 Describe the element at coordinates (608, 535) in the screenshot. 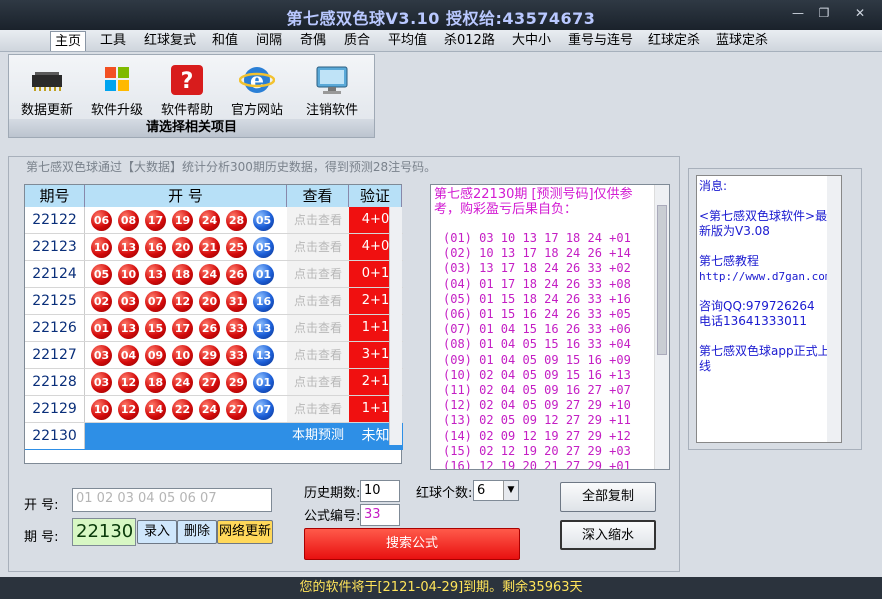

I see `deep-shrink-button: 深入缩水` at that location.